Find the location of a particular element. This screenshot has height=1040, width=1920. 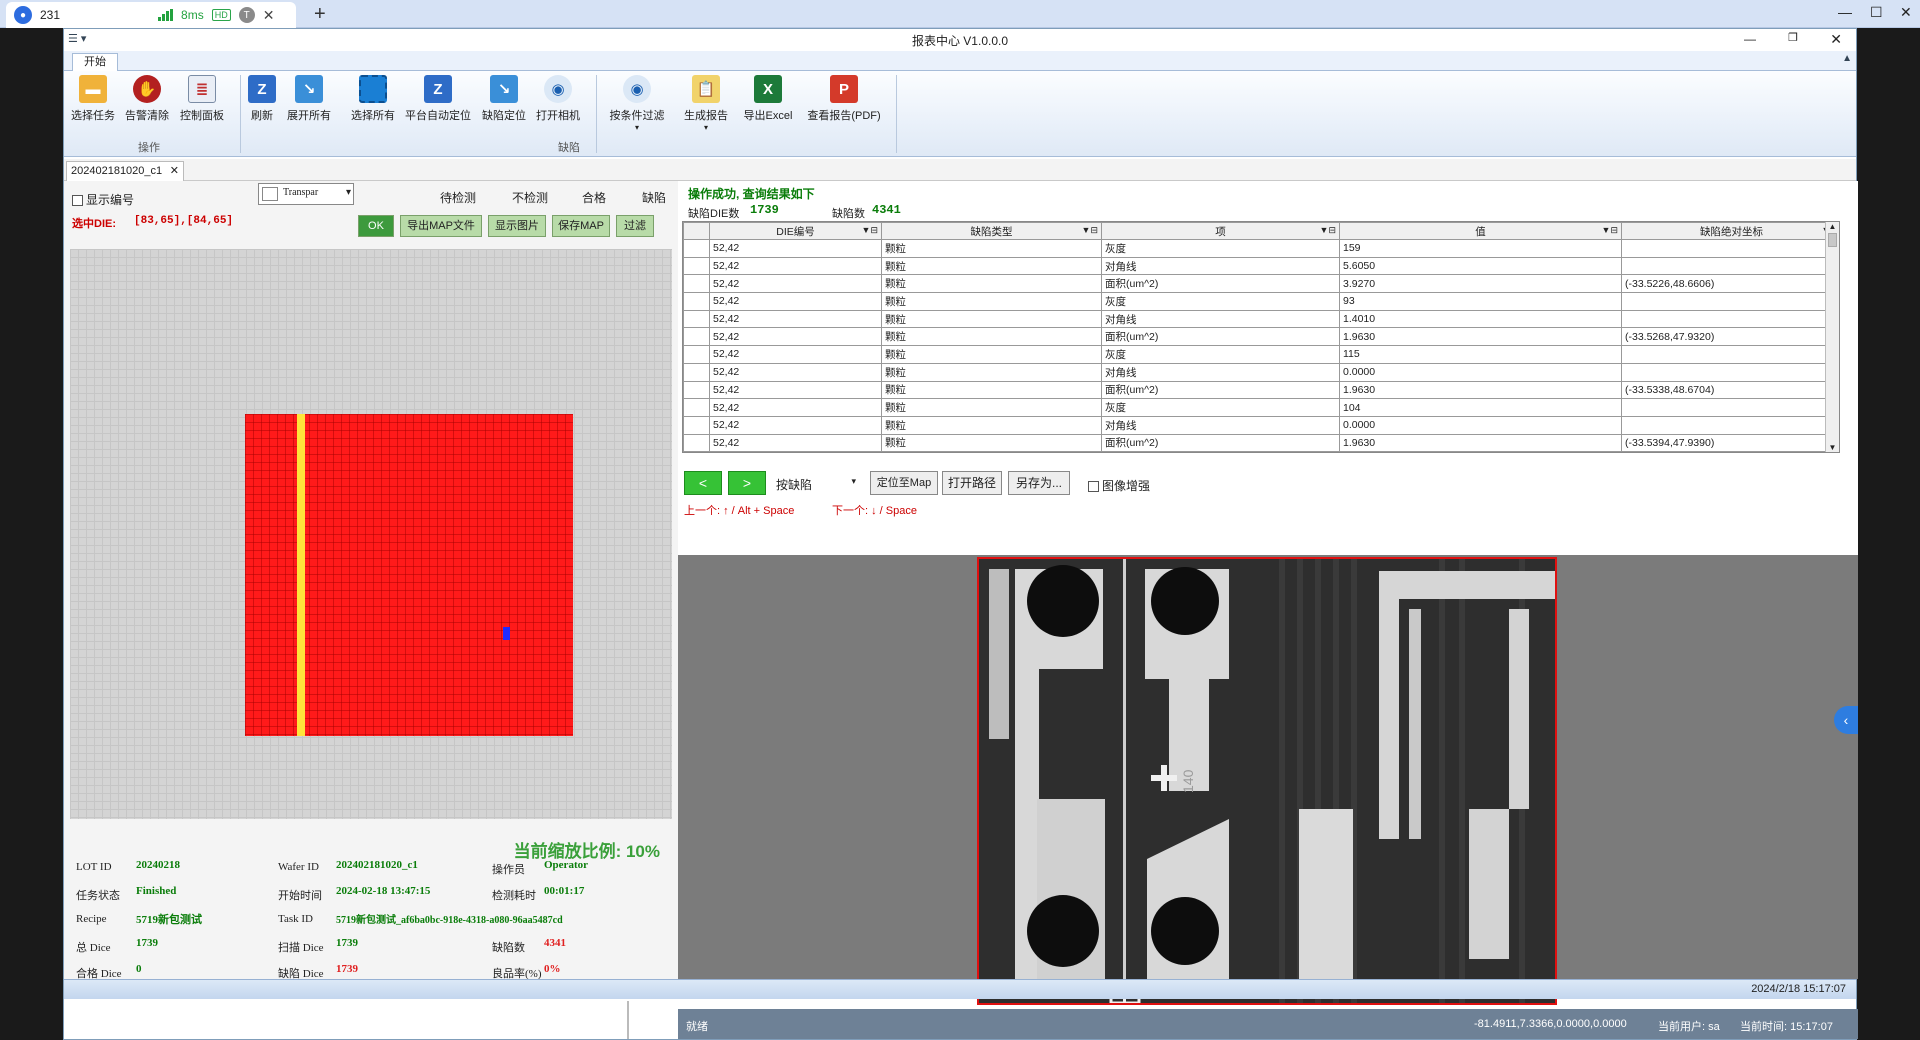

scroll-down-icon: ▼ is located at coordinates (1832, 447).